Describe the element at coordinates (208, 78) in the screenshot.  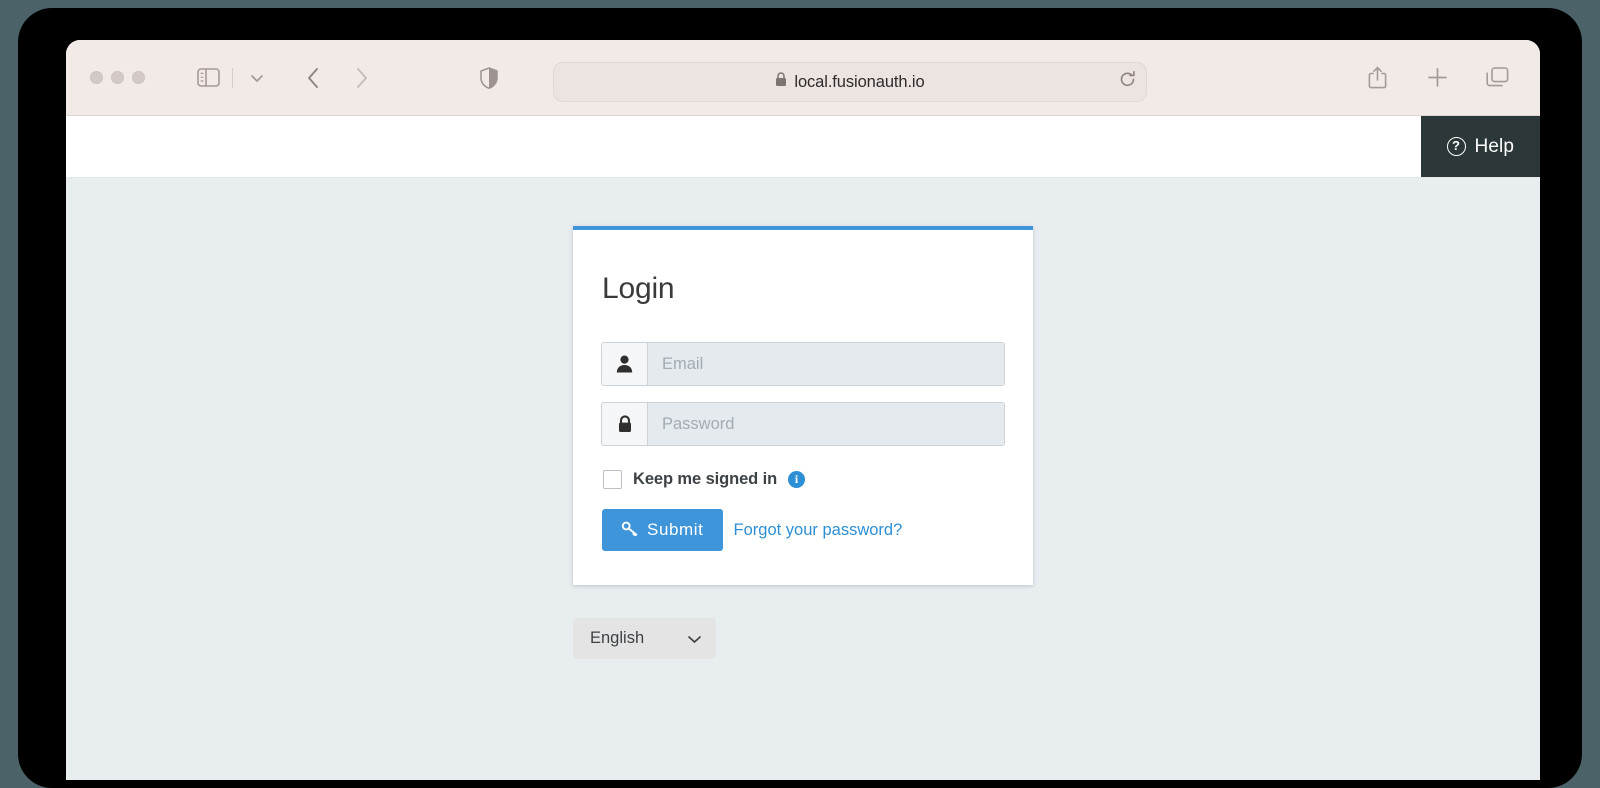
I see `sidebar-icon` at that location.